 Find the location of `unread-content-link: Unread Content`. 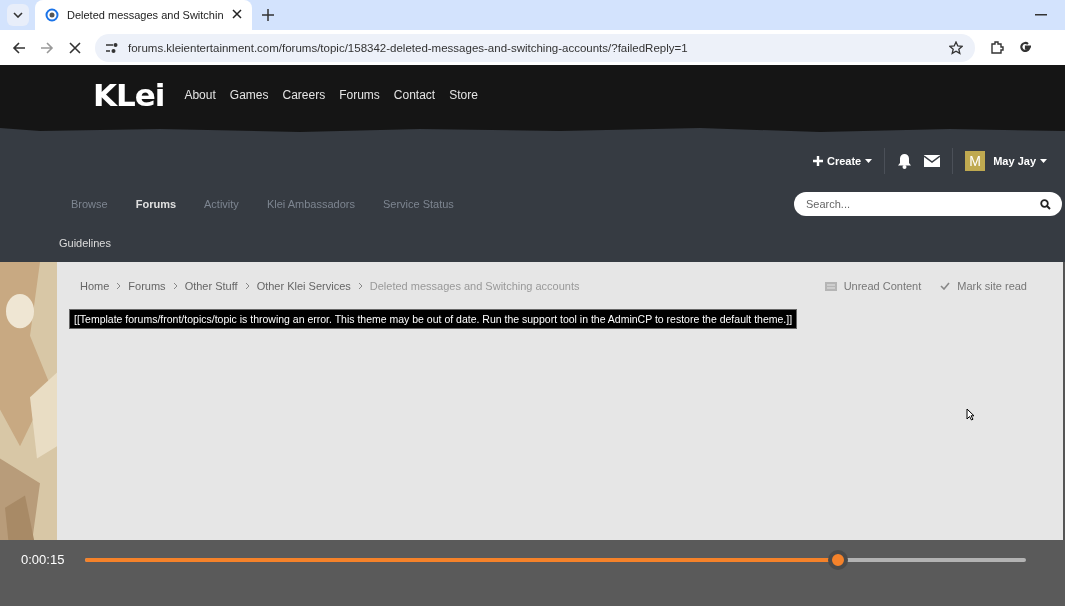

unread-content-link: Unread Content is located at coordinates (882, 286).